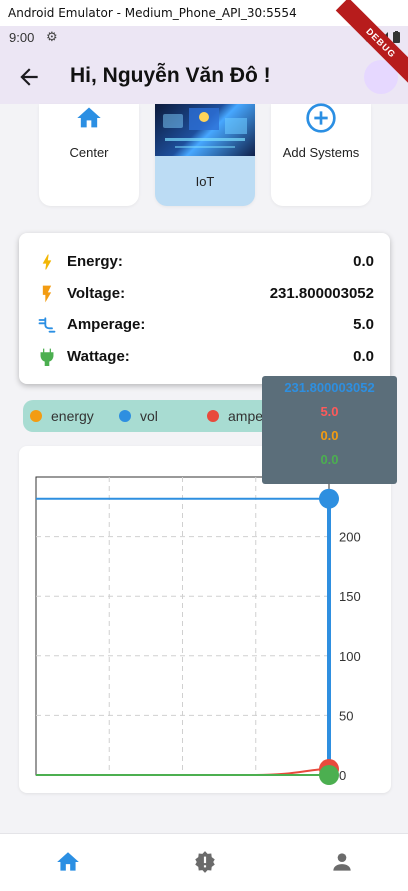 The height and width of the screenshot is (891, 408). I want to click on tile-center: Center, so click(89, 155).